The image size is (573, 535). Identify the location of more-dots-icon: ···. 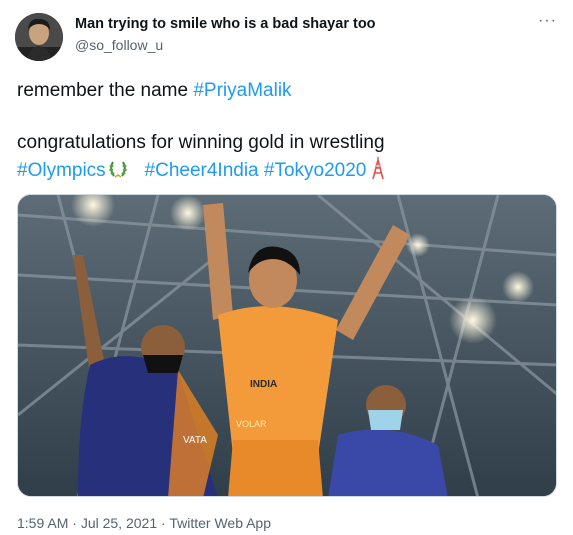
(547, 21).